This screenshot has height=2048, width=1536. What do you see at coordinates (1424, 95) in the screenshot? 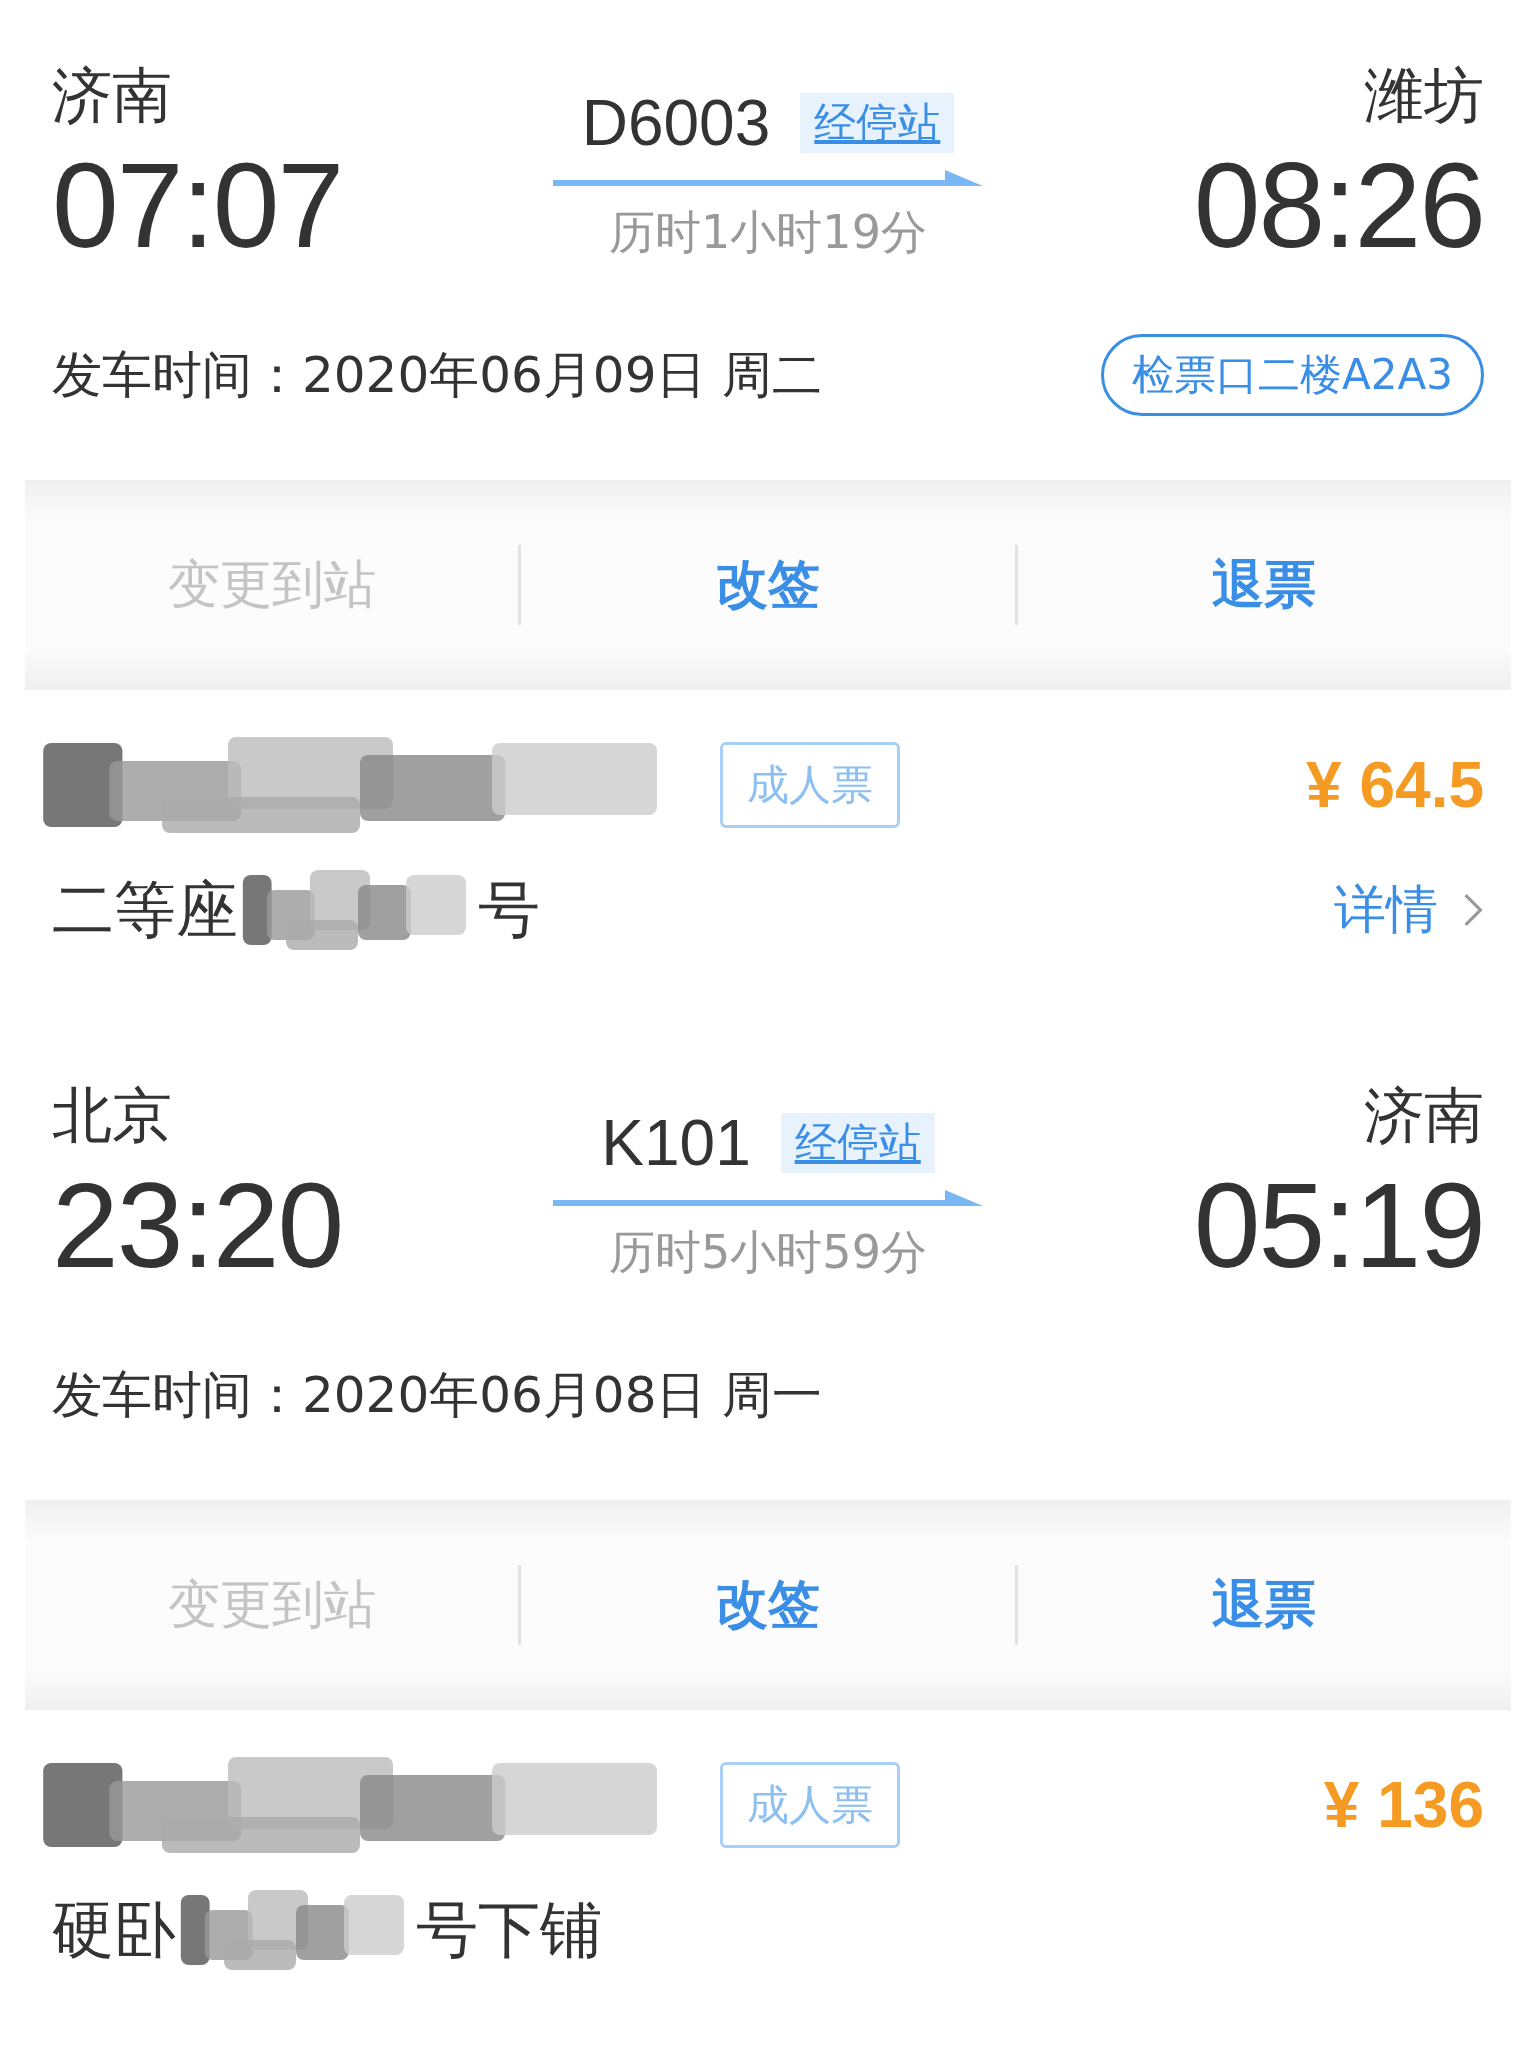
I see `station-name: 潍坊` at bounding box center [1424, 95].